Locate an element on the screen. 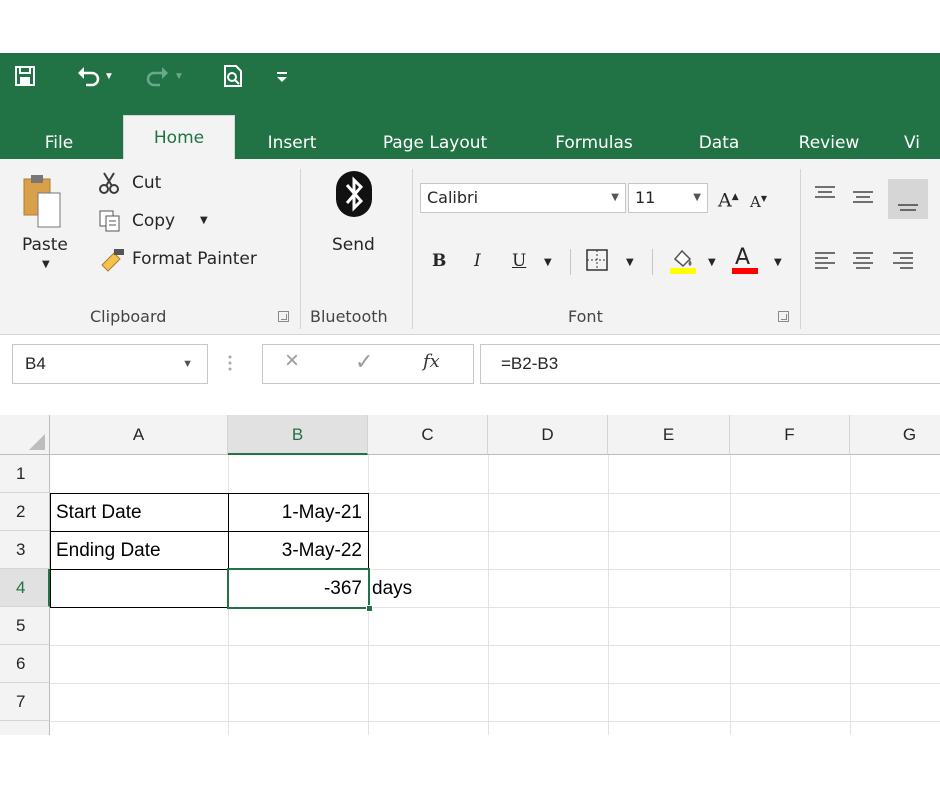 Image resolution: width=940 pixels, height=788 pixels. active-cell-selection is located at coordinates (298, 588).